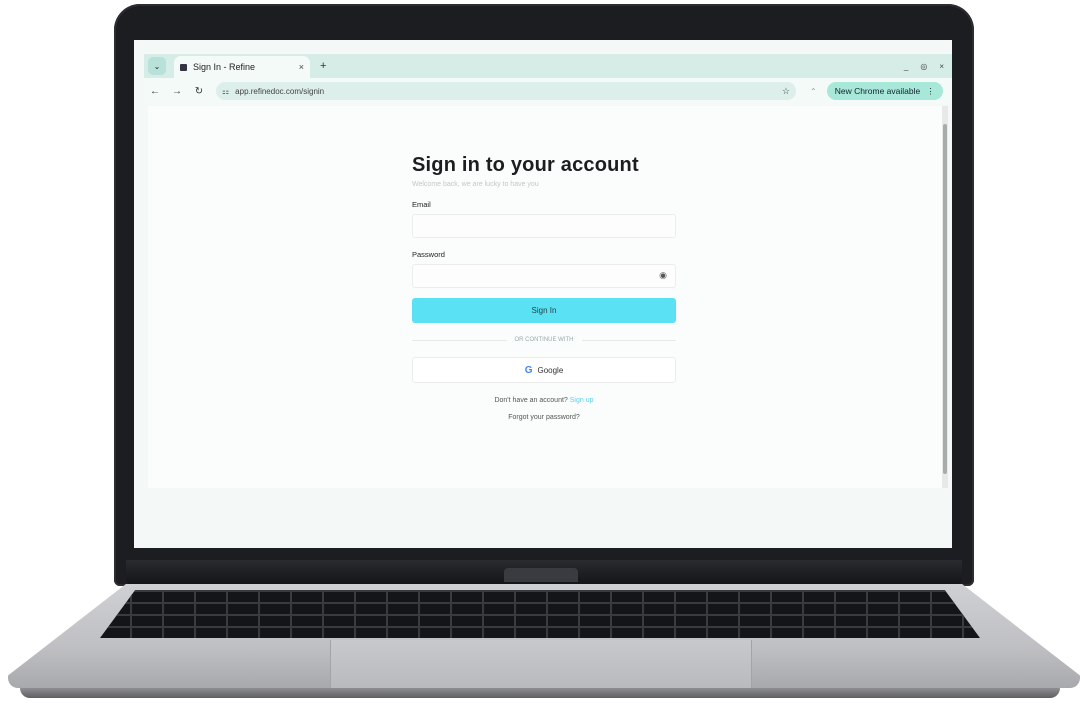 Image resolution: width=1080 pixels, height=710 pixels. Describe the element at coordinates (877, 91) in the screenshot. I see `update-label: New Chrome available` at that location.